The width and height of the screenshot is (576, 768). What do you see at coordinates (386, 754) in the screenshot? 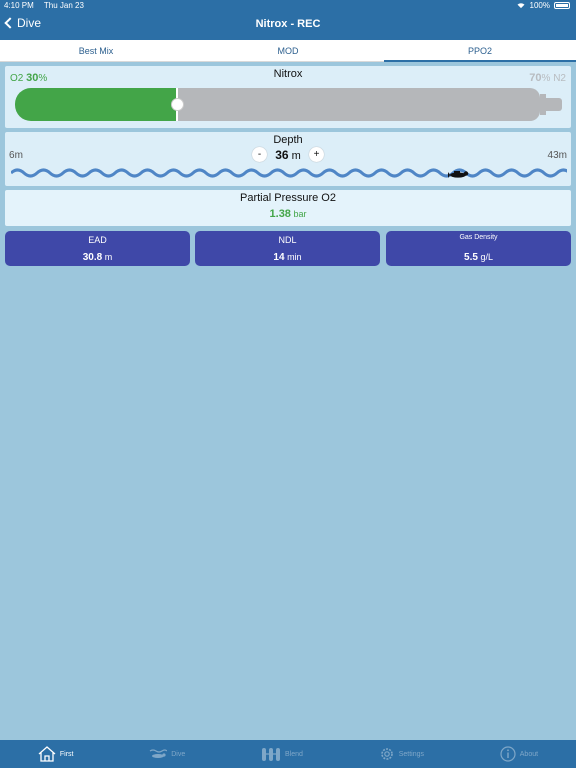
I see `gear-icon` at bounding box center [386, 754].